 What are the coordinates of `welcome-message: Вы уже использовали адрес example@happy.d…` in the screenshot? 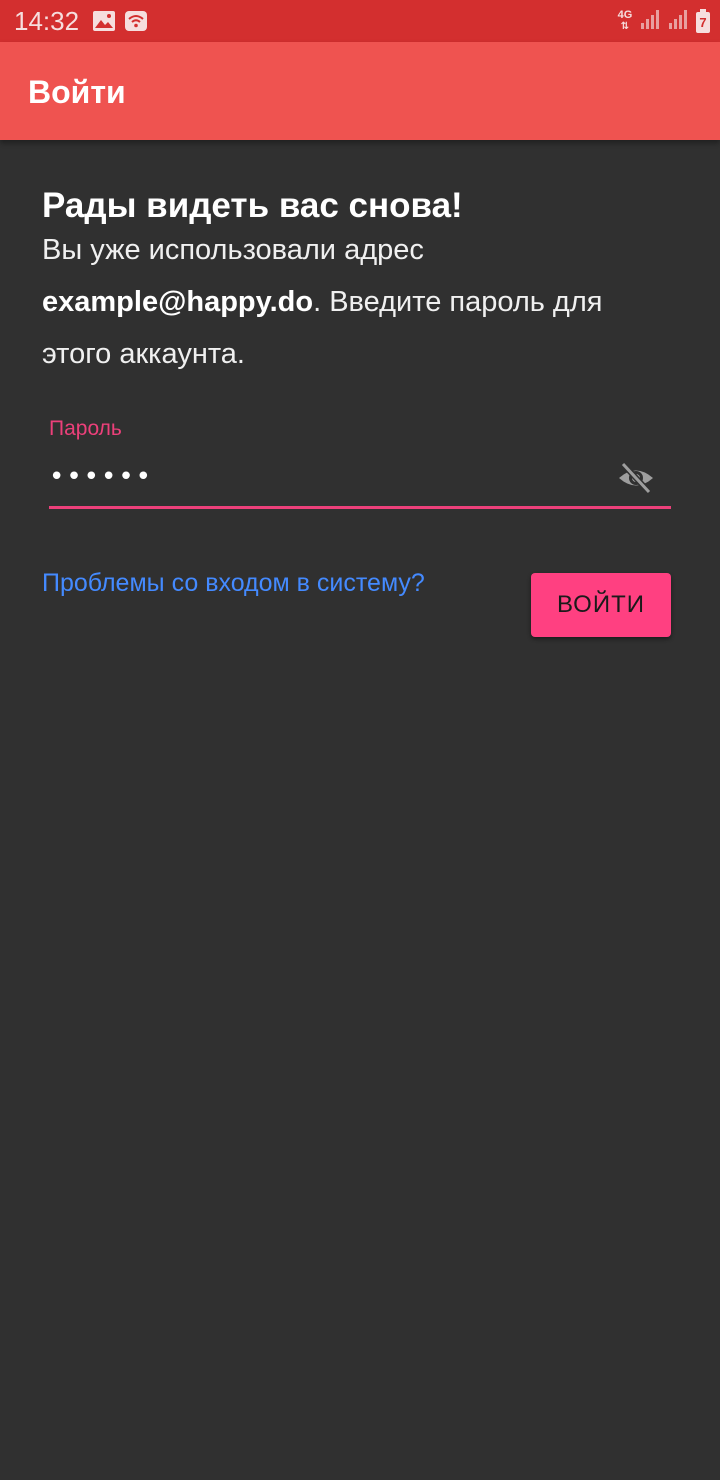 It's located at (342, 302).